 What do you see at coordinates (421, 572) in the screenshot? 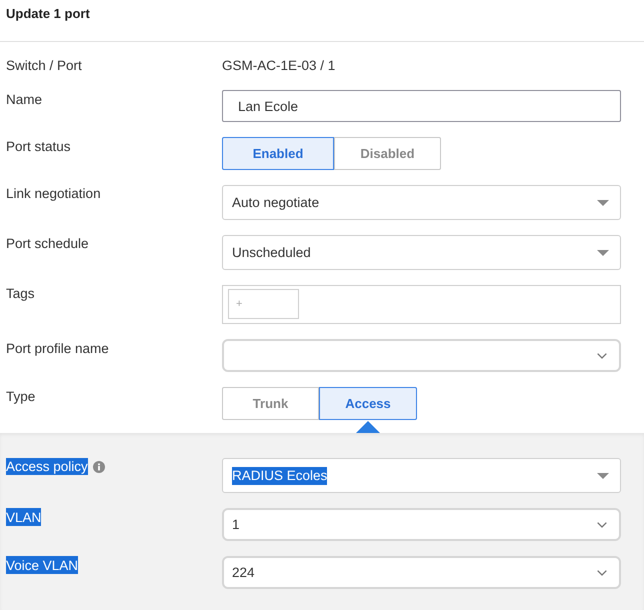
I see `combobox-field: 224` at bounding box center [421, 572].